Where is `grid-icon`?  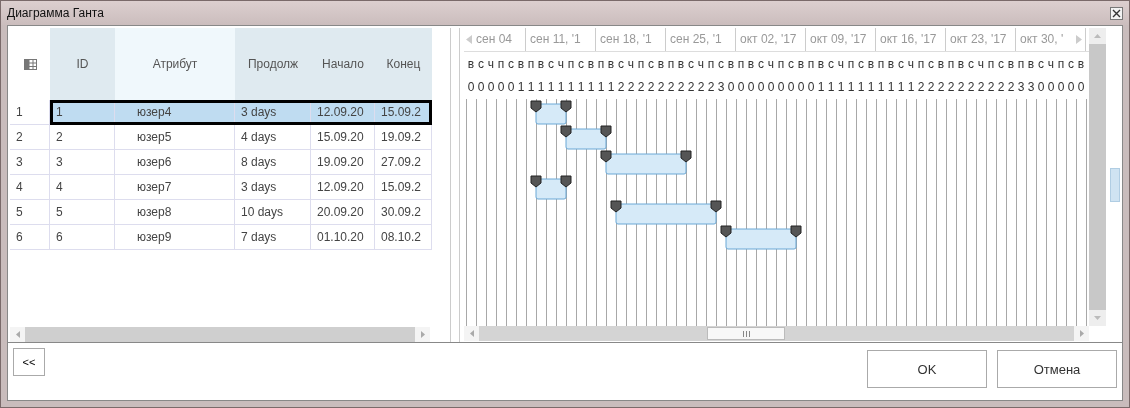
grid-icon is located at coordinates (30, 64).